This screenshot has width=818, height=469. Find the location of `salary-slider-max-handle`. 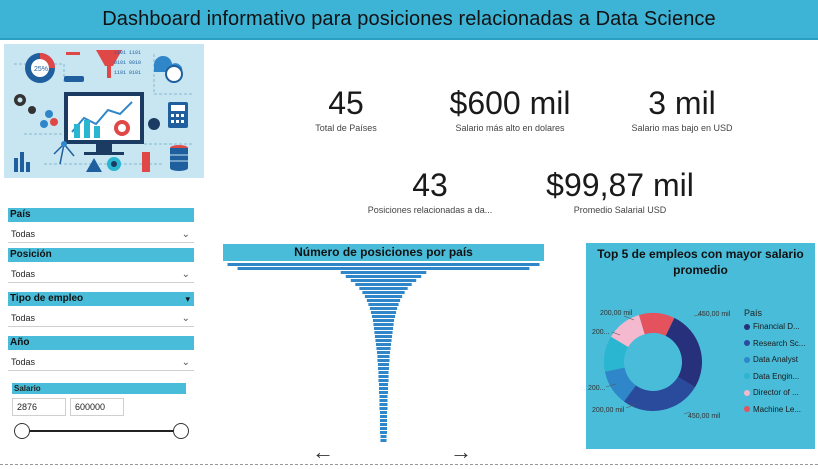

salary-slider-max-handle is located at coordinates (181, 431).